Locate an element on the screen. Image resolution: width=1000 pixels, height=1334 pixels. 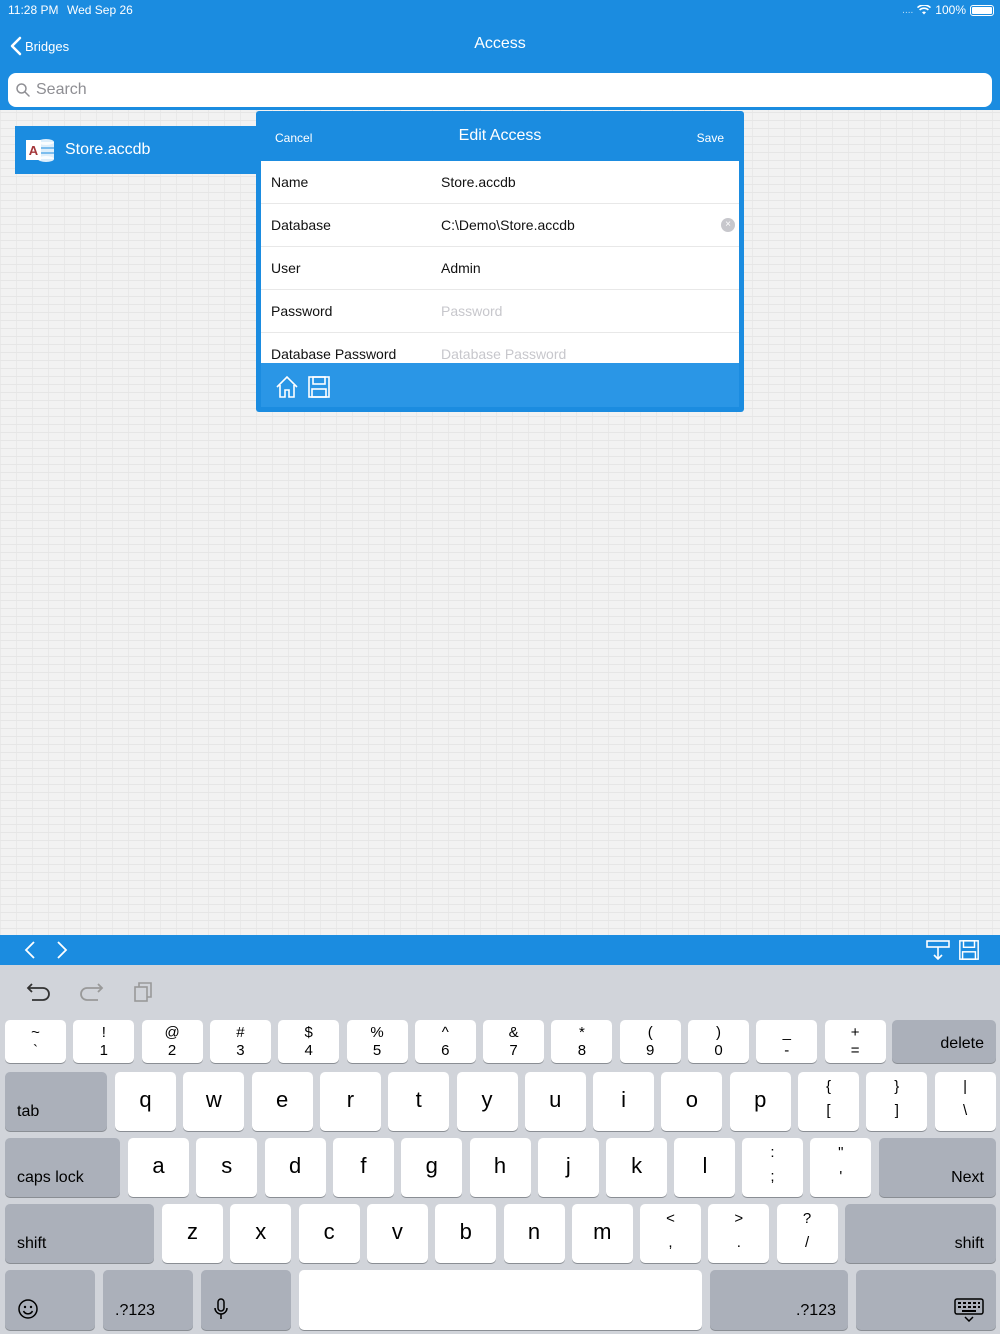
shift-right-key: shift is located at coordinates (920, 1233).